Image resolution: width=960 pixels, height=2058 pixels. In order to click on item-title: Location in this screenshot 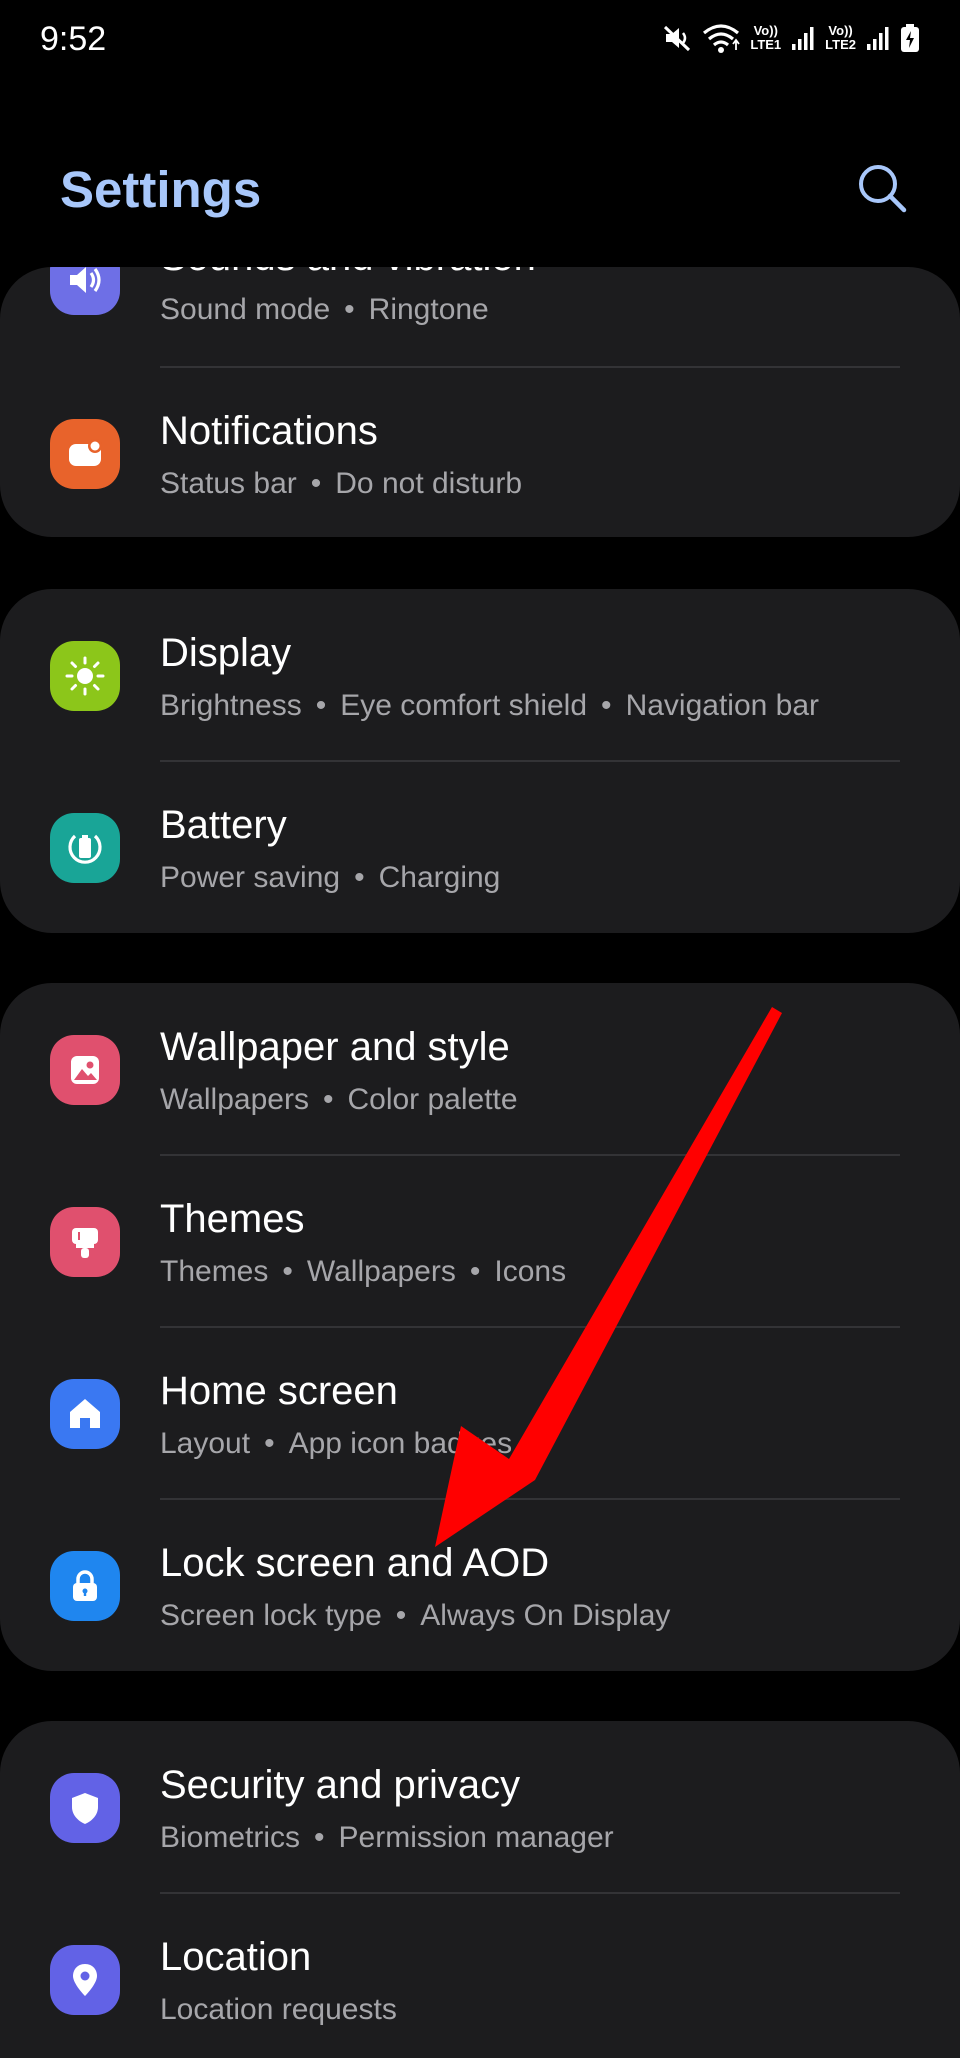, I will do `click(236, 1957)`.